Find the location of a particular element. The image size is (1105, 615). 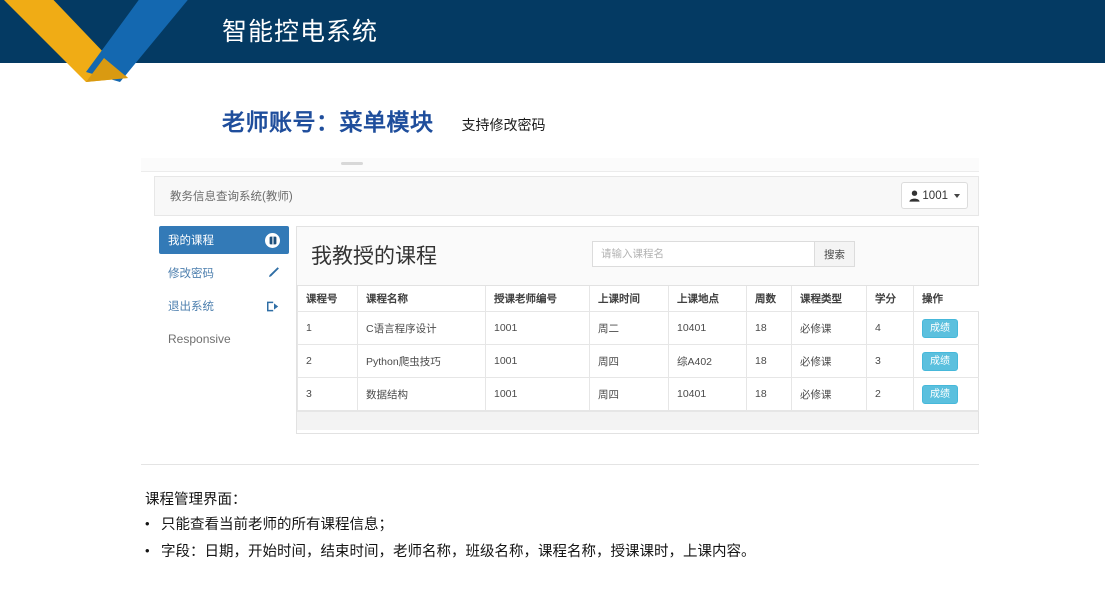

sidebar-item-label: 我的课程 is located at coordinates (191, 241).